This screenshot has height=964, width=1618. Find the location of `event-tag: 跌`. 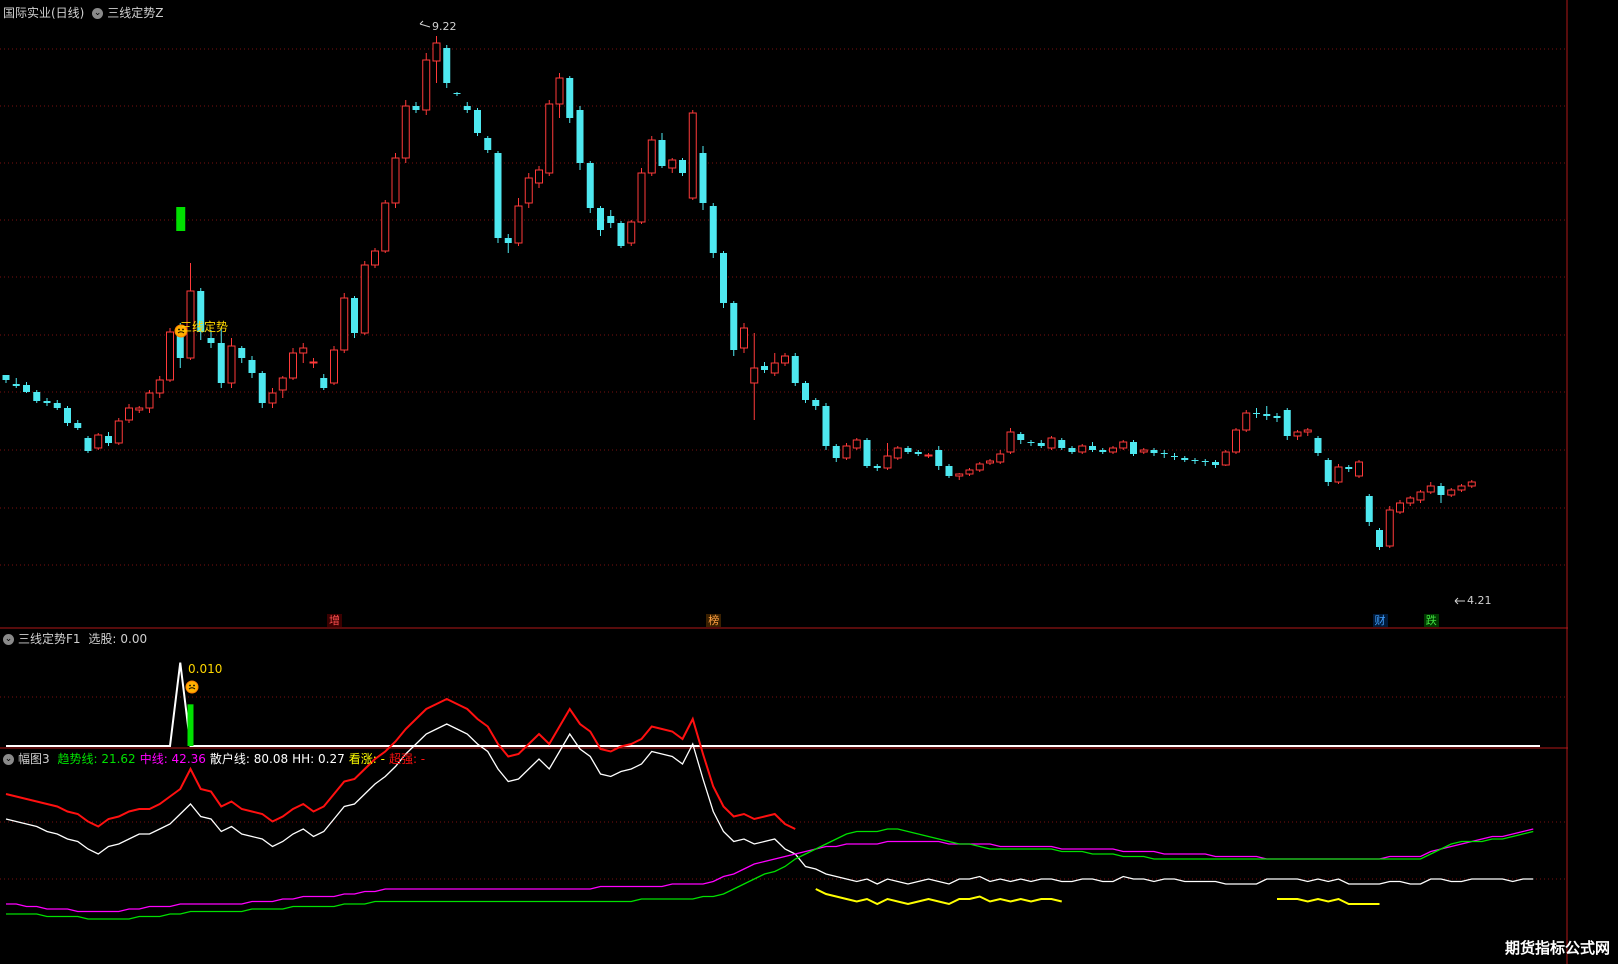

event-tag: 跌 is located at coordinates (1431, 620).